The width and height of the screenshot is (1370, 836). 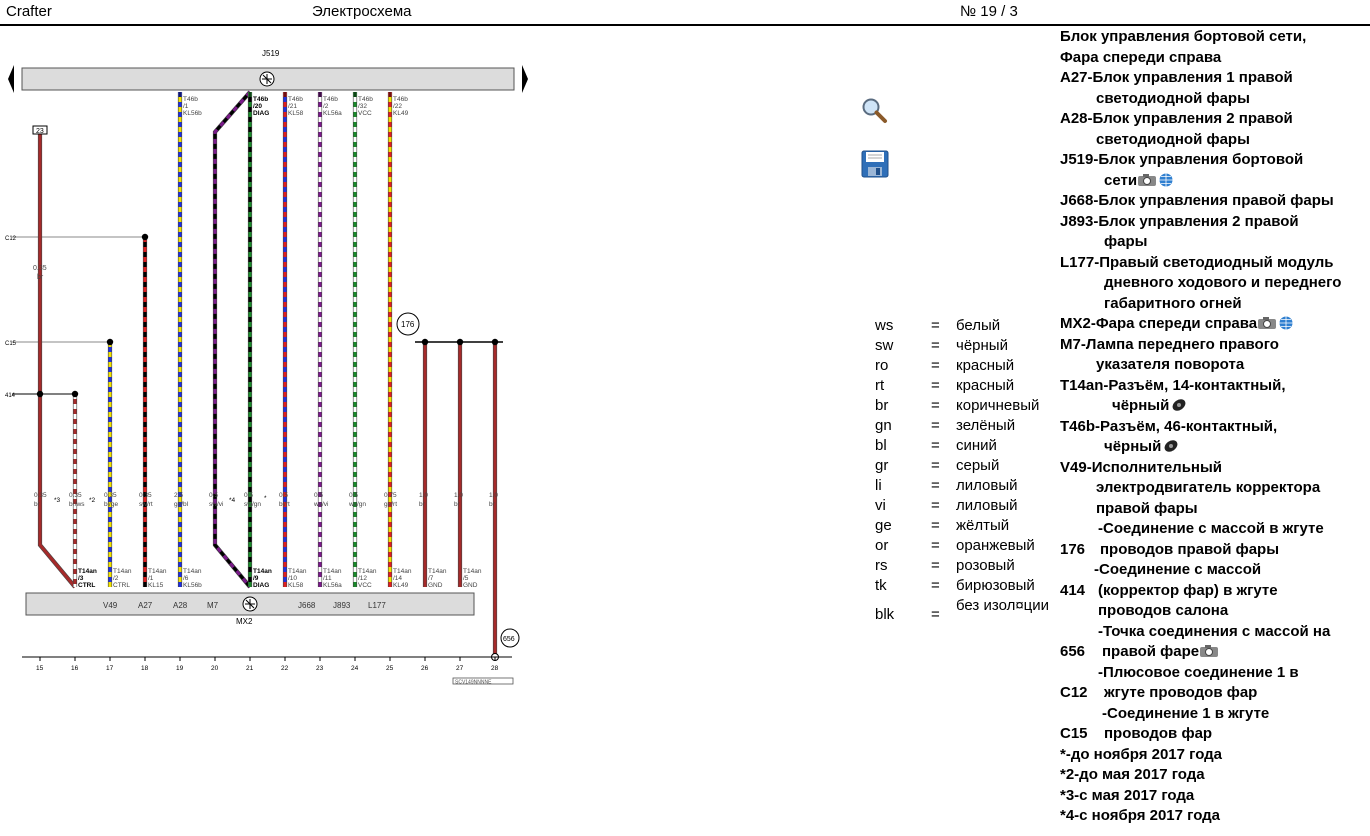 What do you see at coordinates (525, 79) in the screenshot?
I see `scroll-right-arrow` at bounding box center [525, 79].